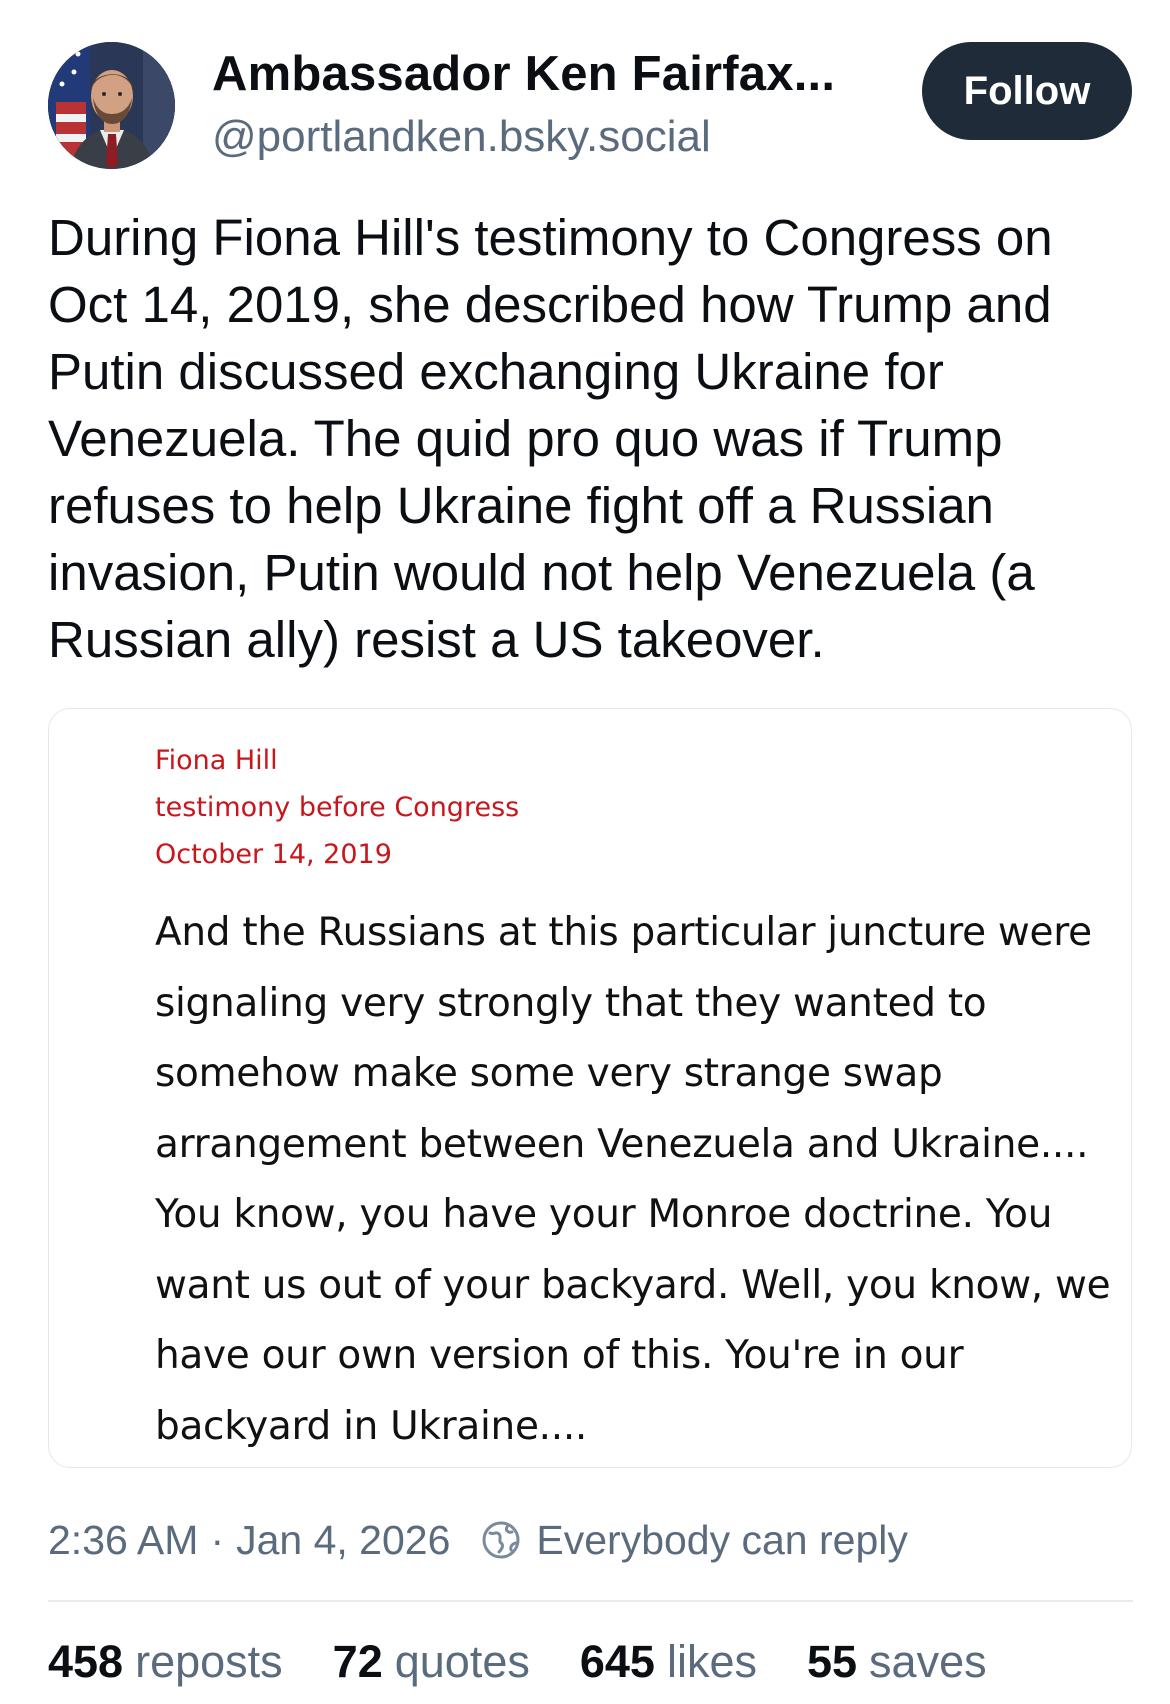 Image resolution: width=1170 pixels, height=1704 pixels. What do you see at coordinates (1027, 91) in the screenshot?
I see `follow-button: Follow` at bounding box center [1027, 91].